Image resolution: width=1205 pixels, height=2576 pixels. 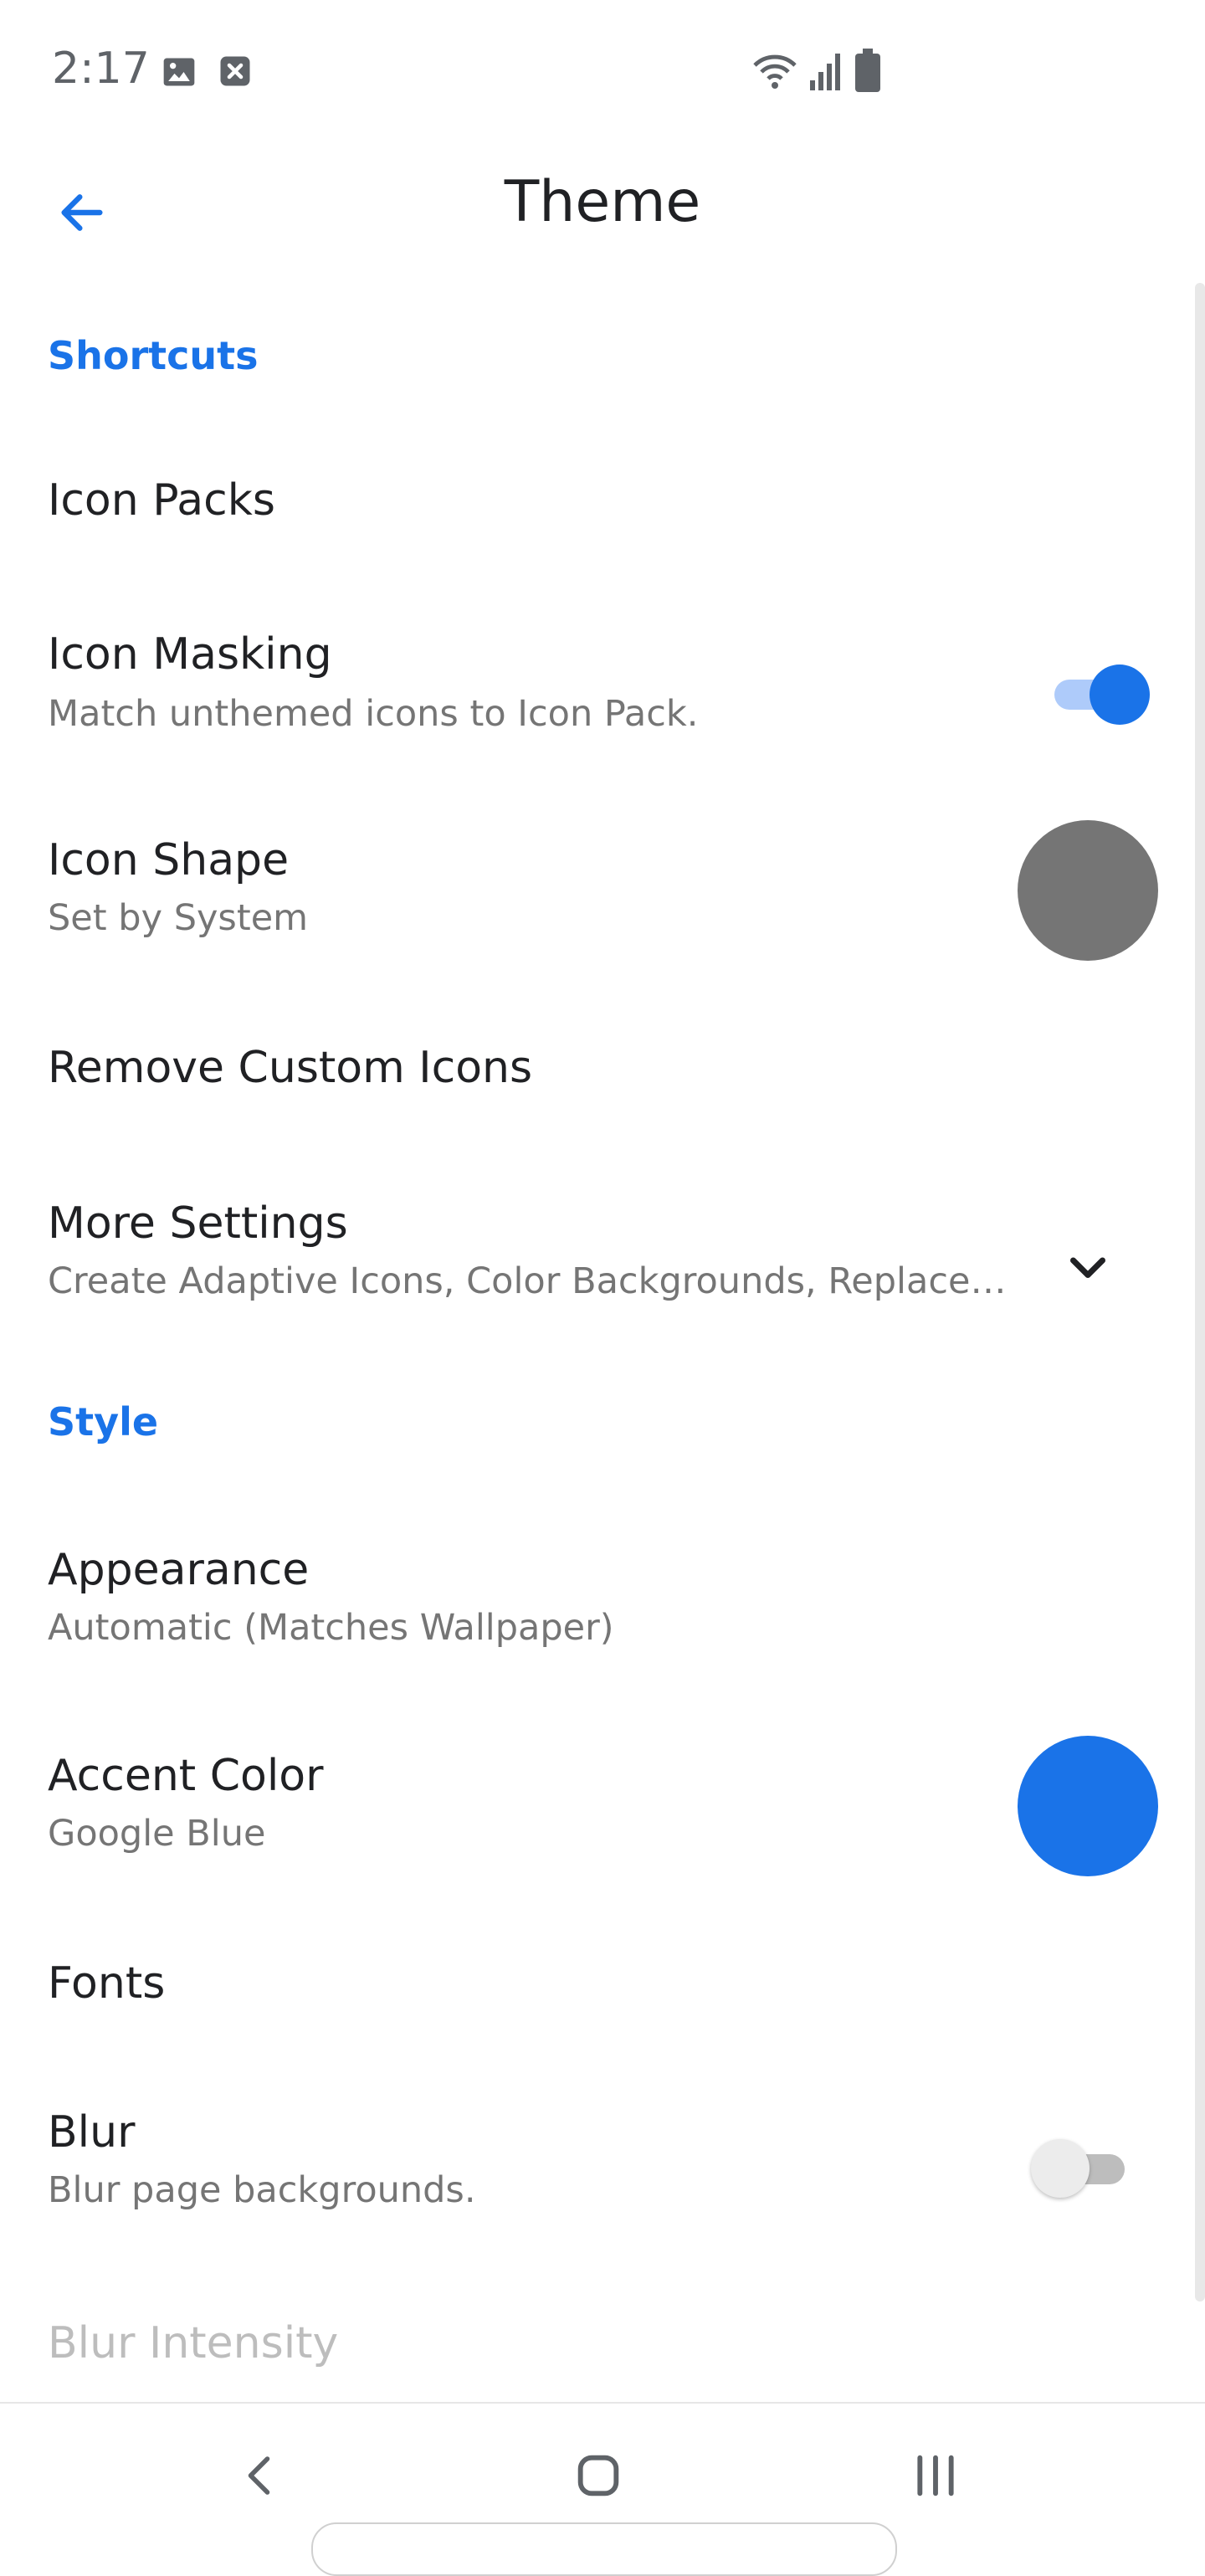 I want to click on signal-icon, so click(x=825, y=73).